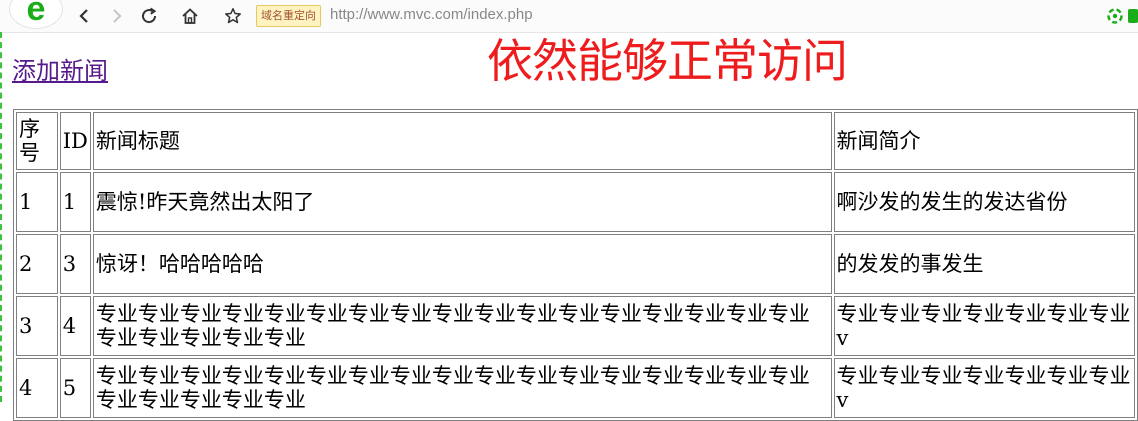  I want to click on star-icon, so click(233, 16).